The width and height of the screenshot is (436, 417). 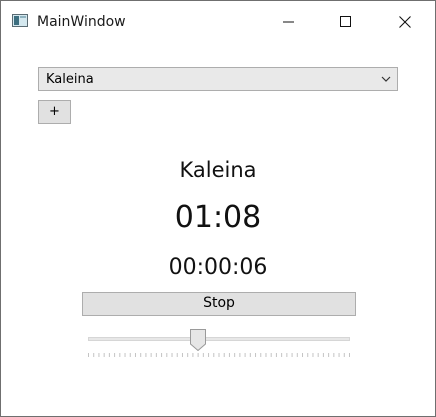 I want to click on minimize-icon, so click(x=288, y=22).